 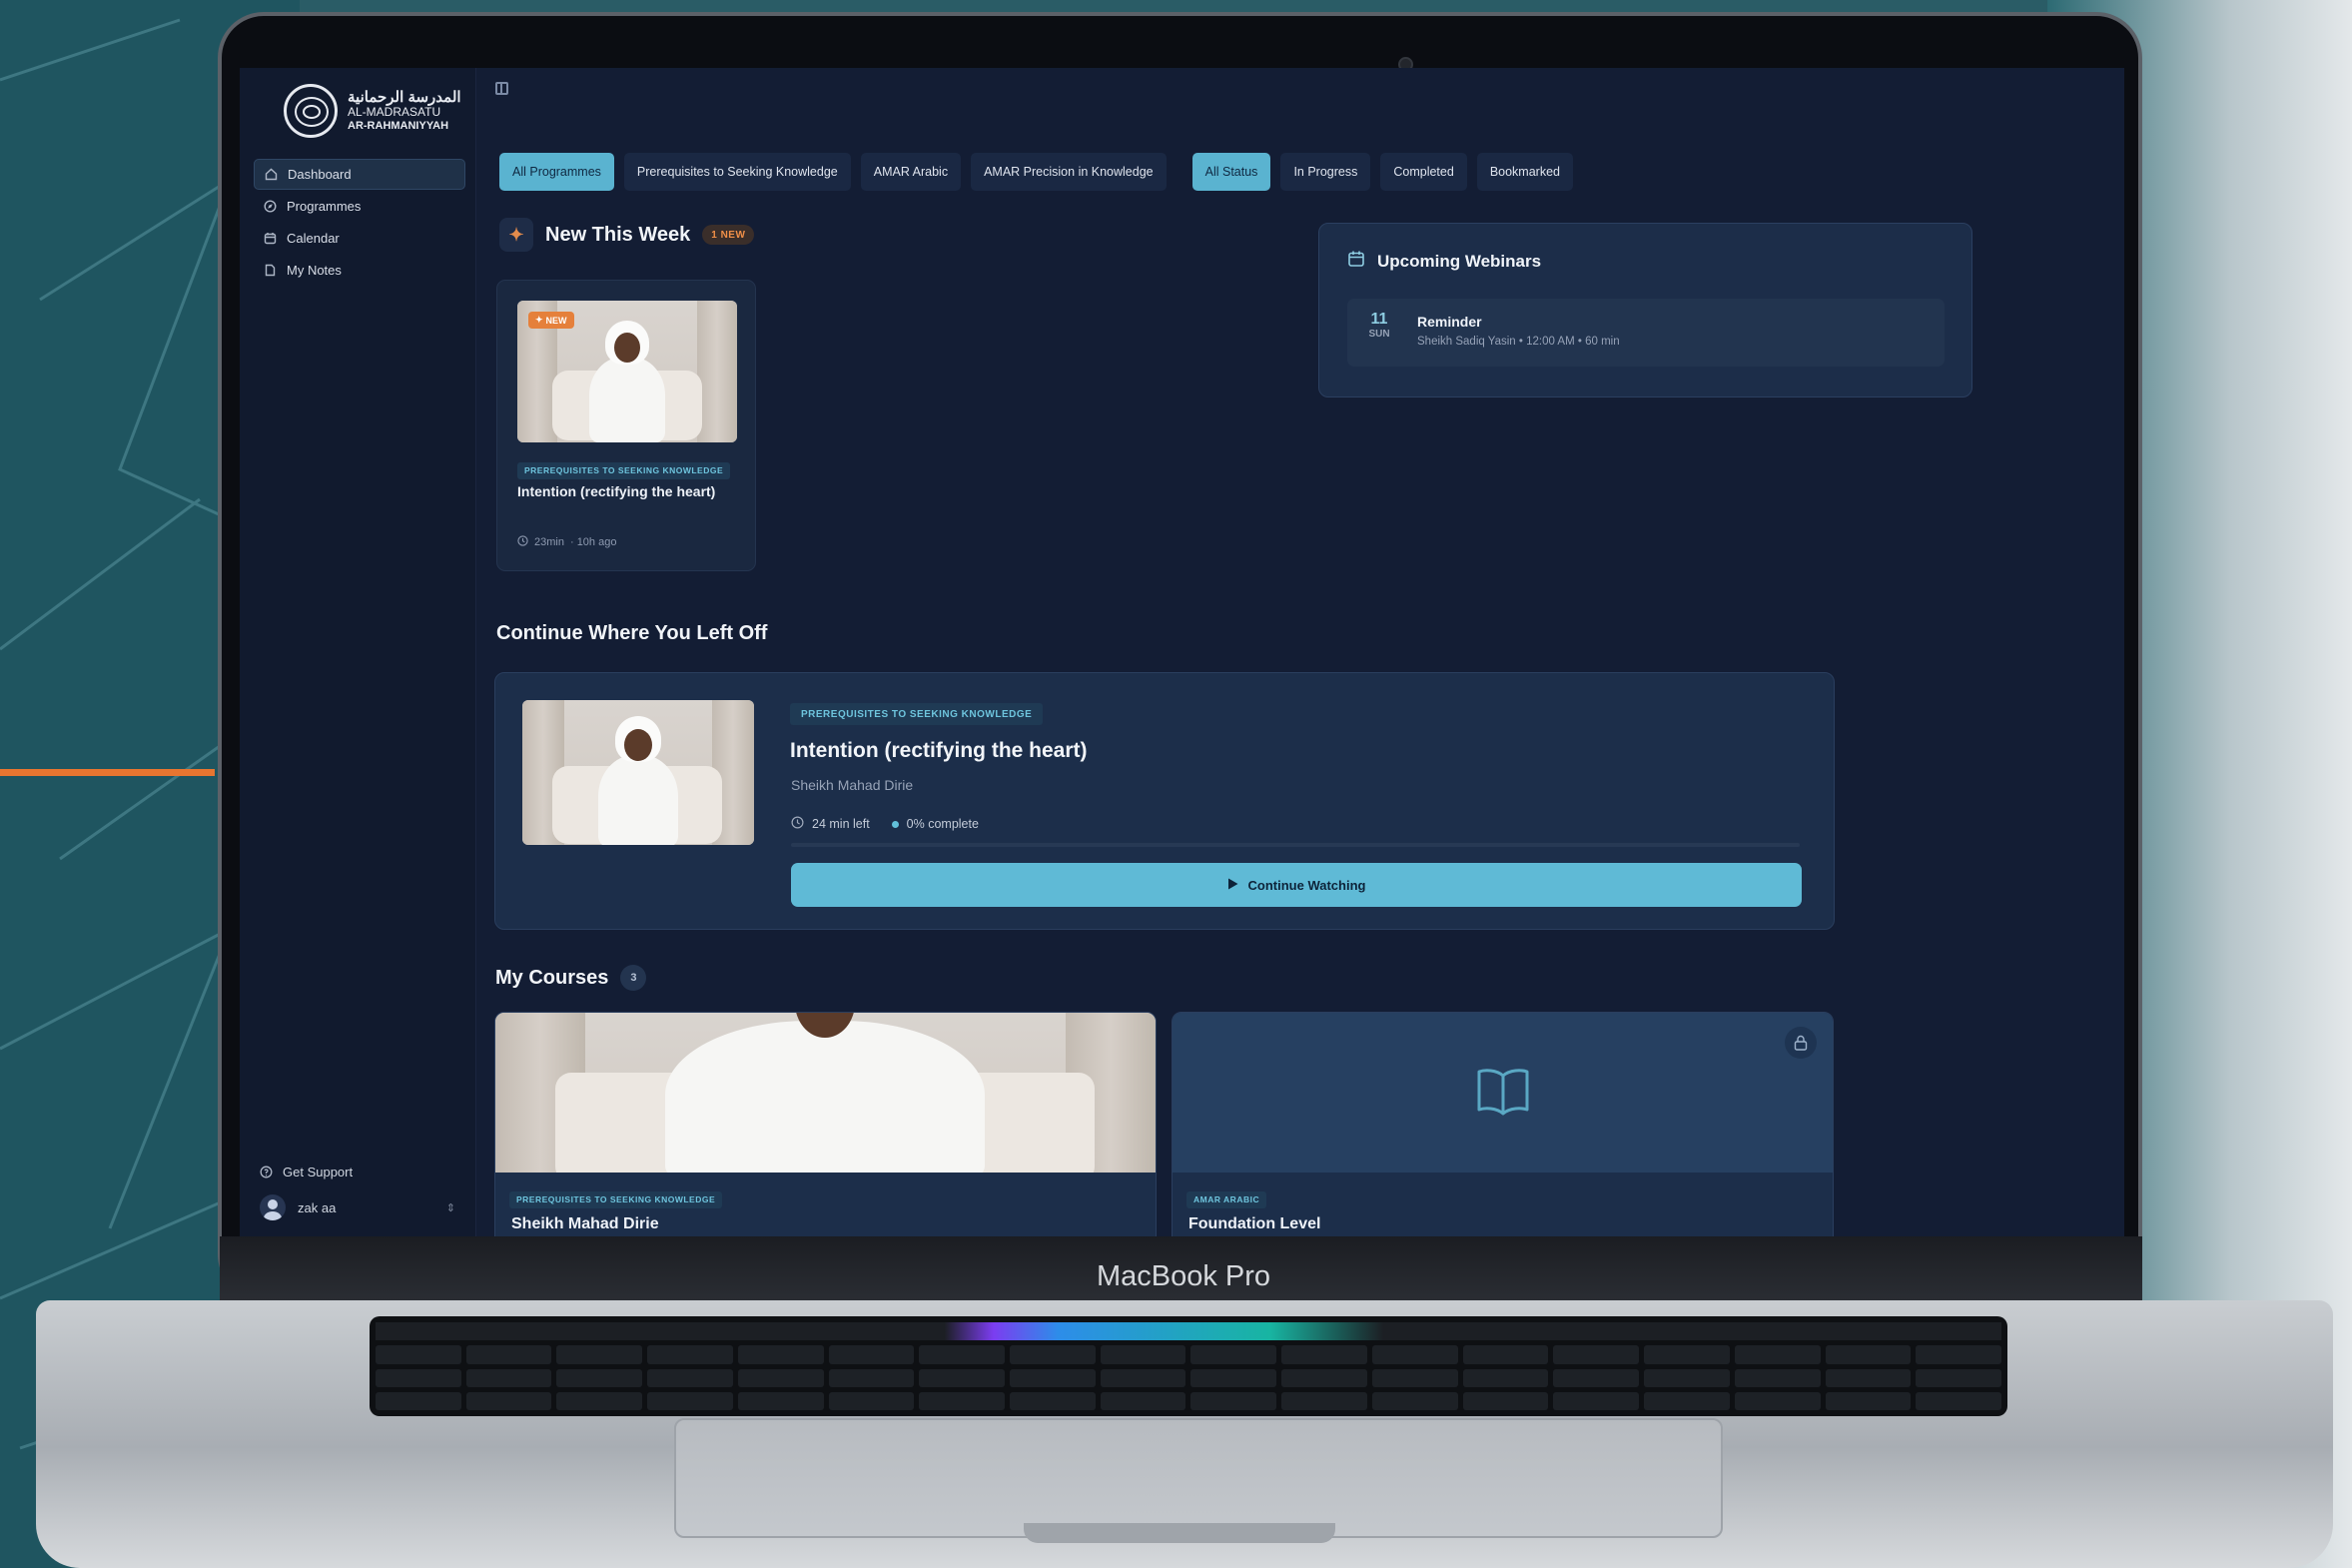 What do you see at coordinates (314, 270) in the screenshot?
I see `sidebar-item-label: My Notes` at bounding box center [314, 270].